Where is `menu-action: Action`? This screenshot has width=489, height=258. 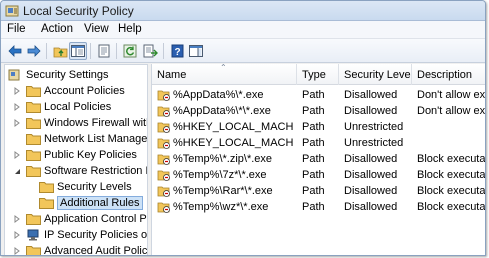 menu-action: Action is located at coordinates (57, 29).